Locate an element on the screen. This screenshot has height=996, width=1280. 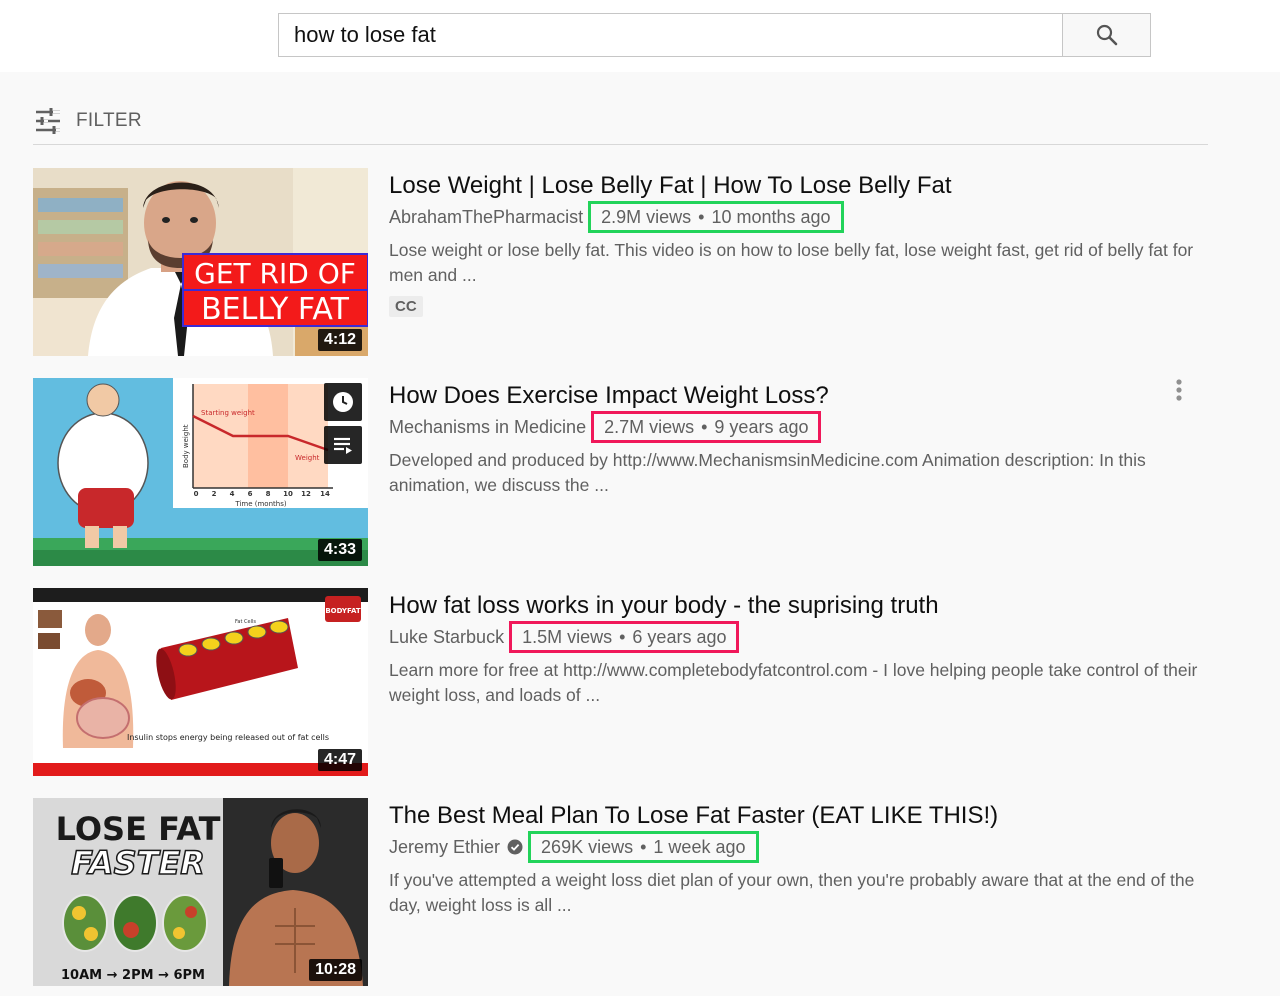
video-meta: Luke Starbuck 1.5M views • 6 years ago is located at coordinates (794, 637).